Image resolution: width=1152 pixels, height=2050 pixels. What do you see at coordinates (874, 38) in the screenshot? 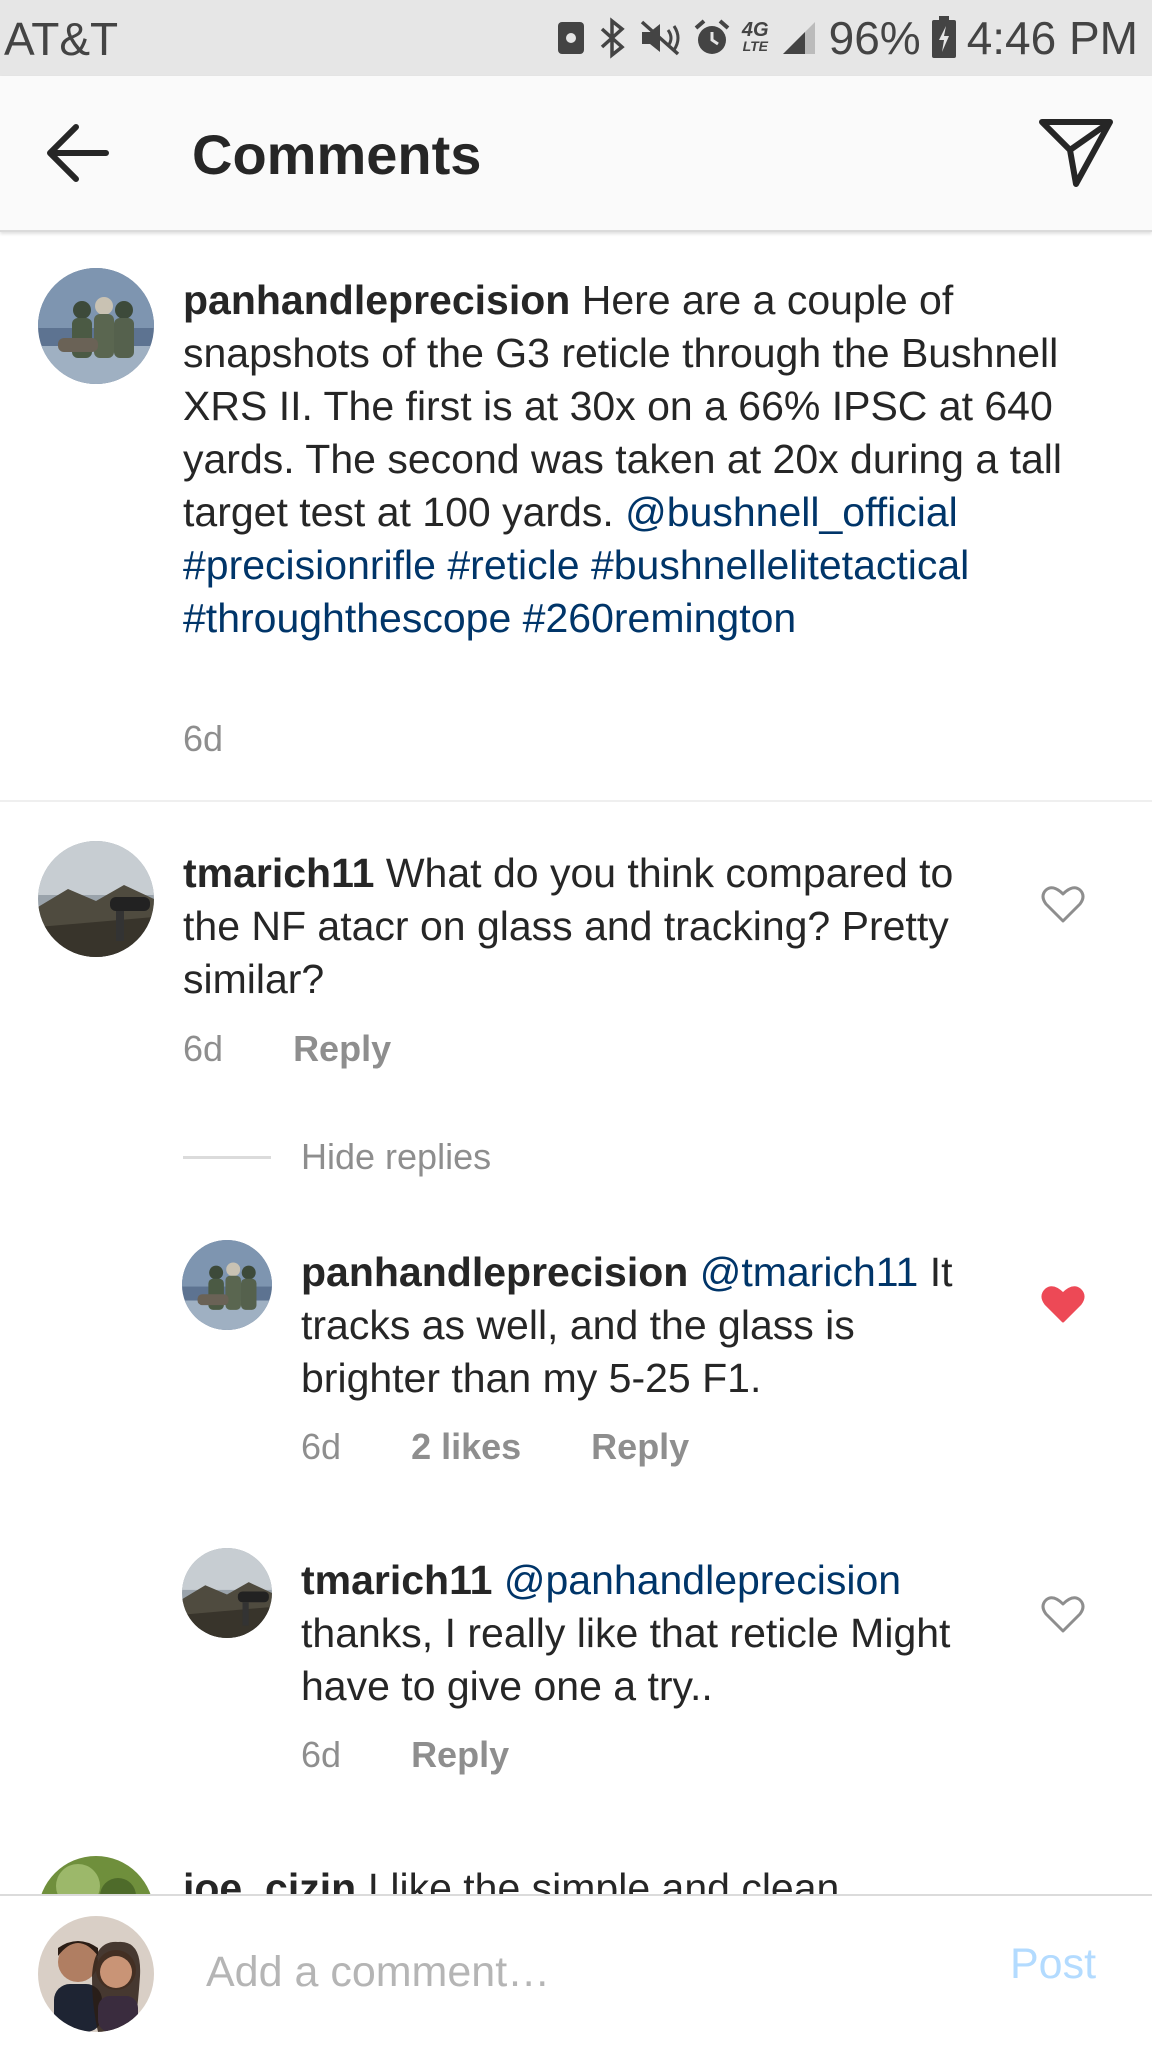
I see `battery-percent: 96%` at bounding box center [874, 38].